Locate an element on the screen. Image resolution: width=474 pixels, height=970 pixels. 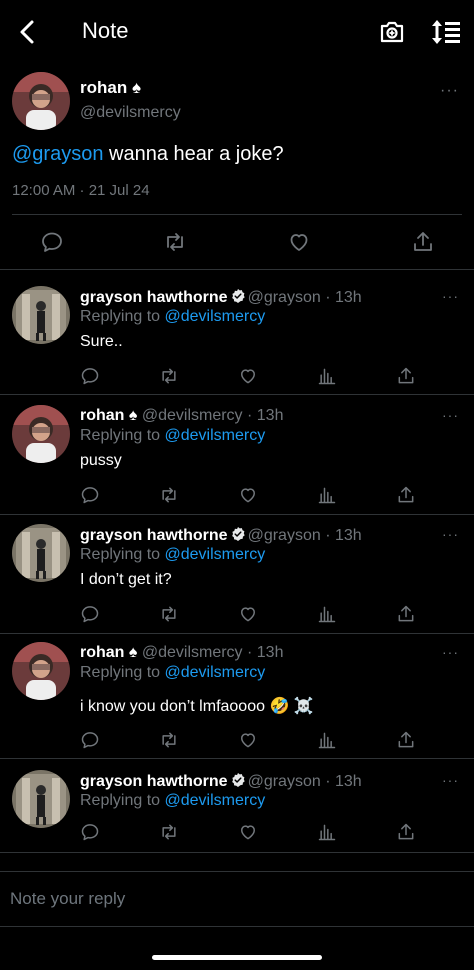
reply-input: Note your reply is located at coordinates (237, 900).